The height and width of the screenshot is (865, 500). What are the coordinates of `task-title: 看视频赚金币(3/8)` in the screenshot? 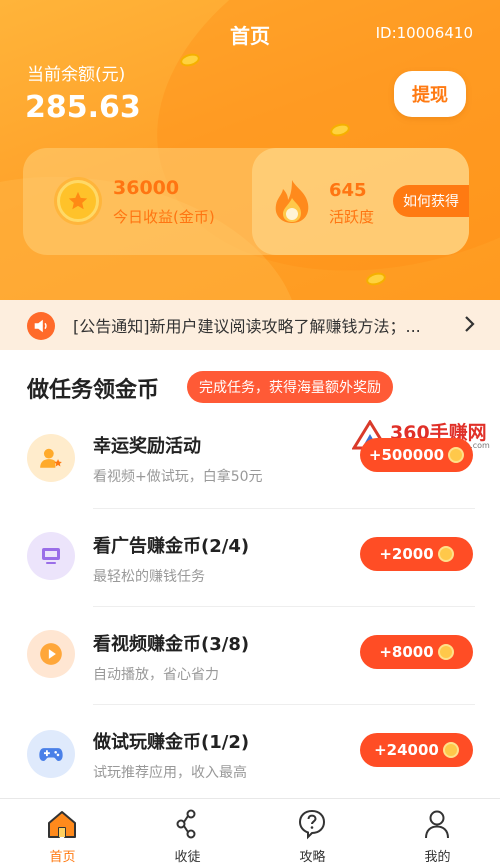 It's located at (171, 644).